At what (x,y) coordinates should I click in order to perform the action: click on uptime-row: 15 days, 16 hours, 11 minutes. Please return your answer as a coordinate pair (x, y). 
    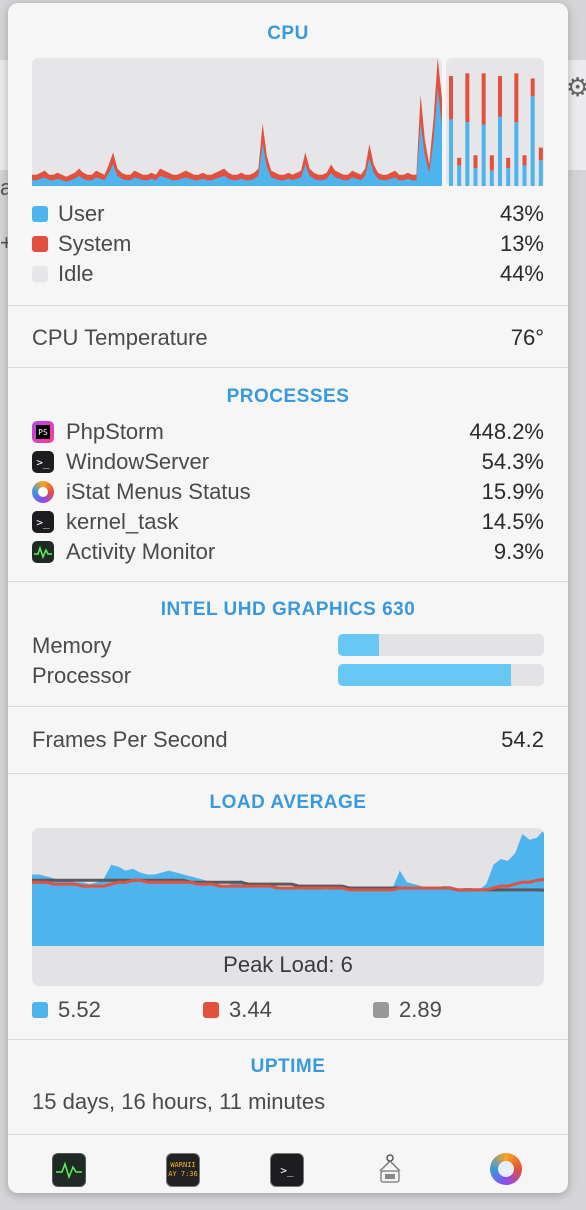
    Looking at the image, I should click on (288, 1102).